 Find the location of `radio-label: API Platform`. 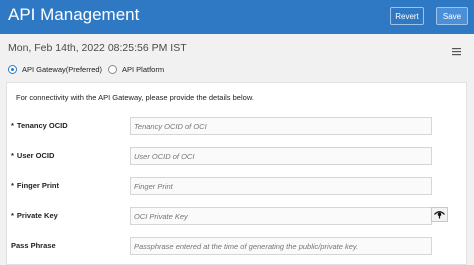

radio-label: API Platform is located at coordinates (143, 69).